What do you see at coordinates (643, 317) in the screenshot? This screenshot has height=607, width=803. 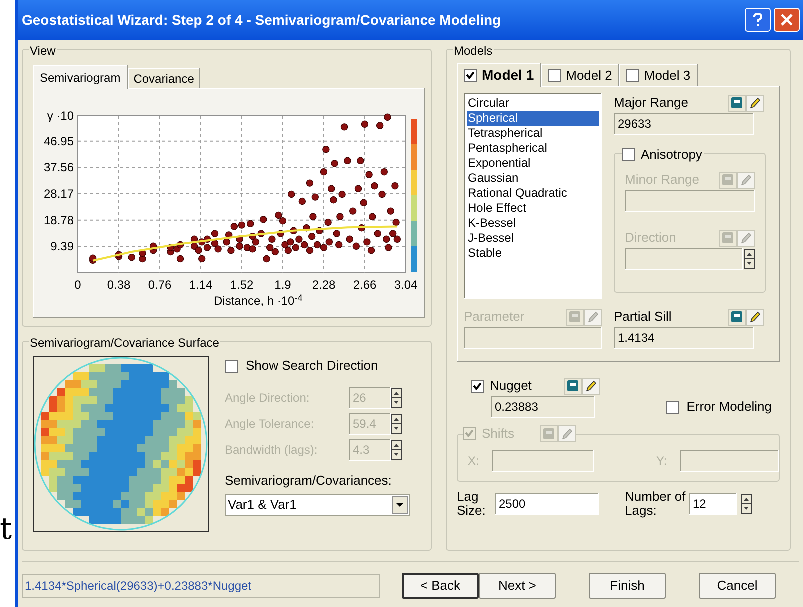 I see `field-label: Partial Sill` at bounding box center [643, 317].